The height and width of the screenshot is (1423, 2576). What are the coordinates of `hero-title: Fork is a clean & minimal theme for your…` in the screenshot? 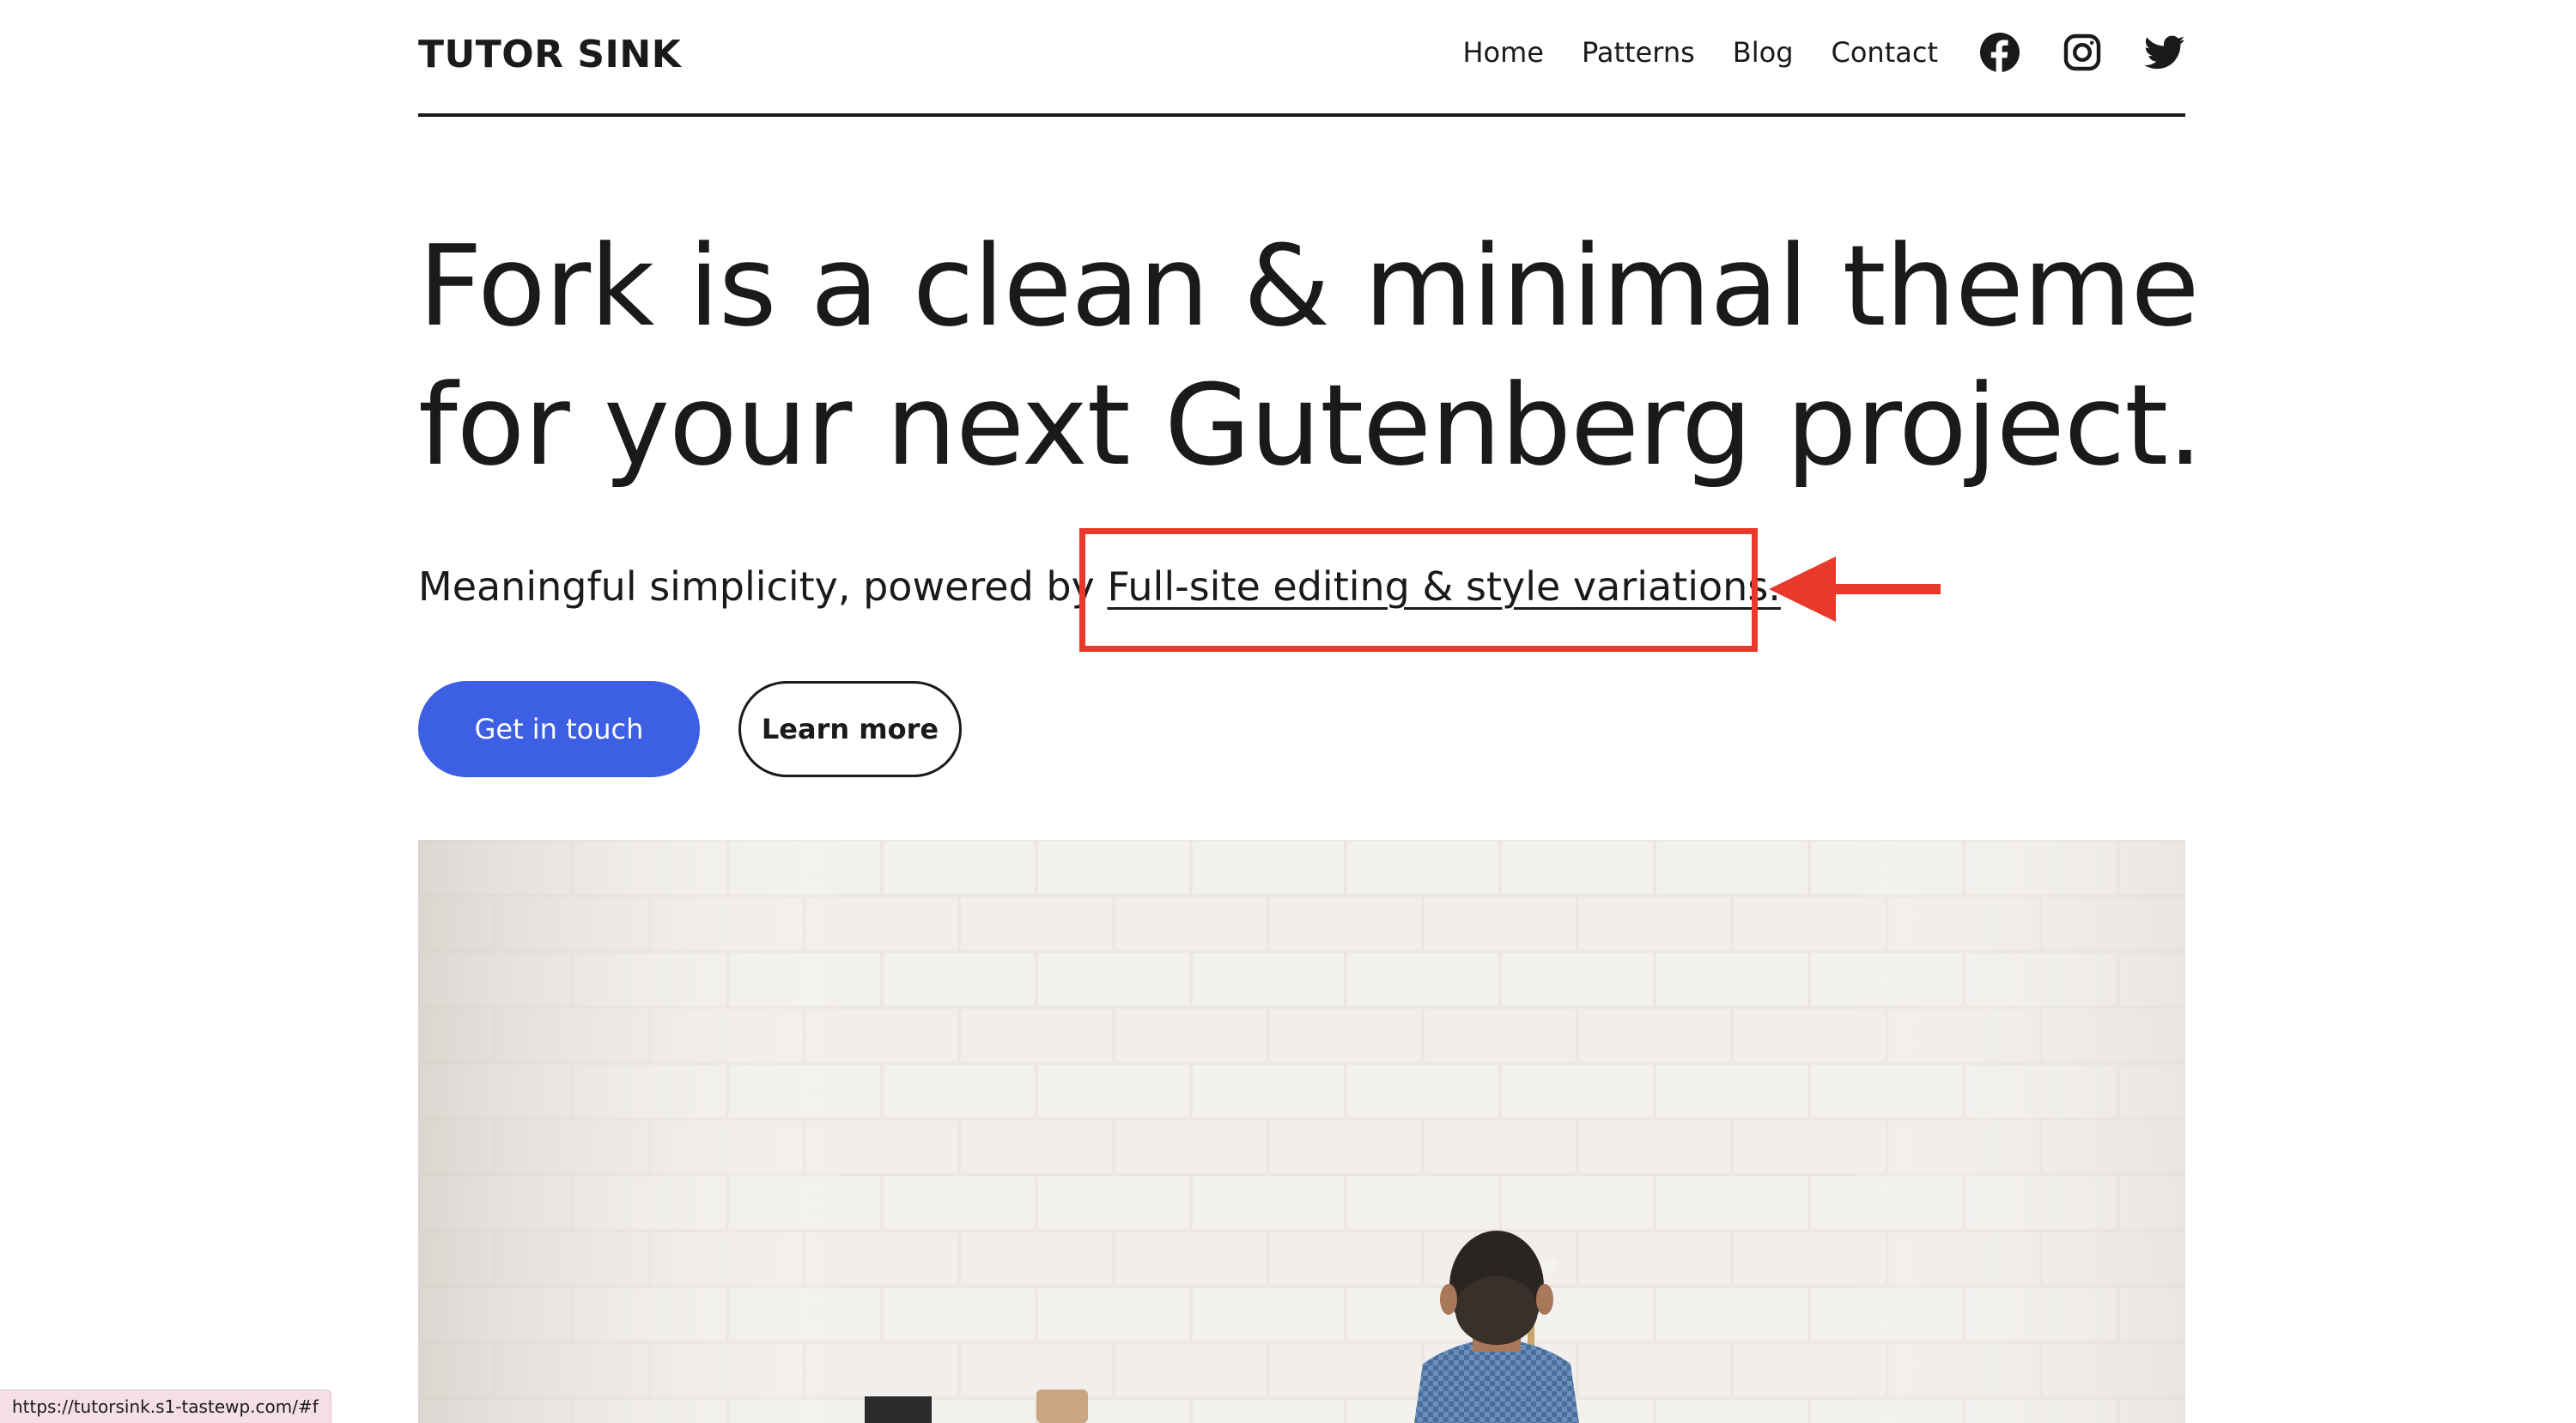 It's located at (1310, 355).